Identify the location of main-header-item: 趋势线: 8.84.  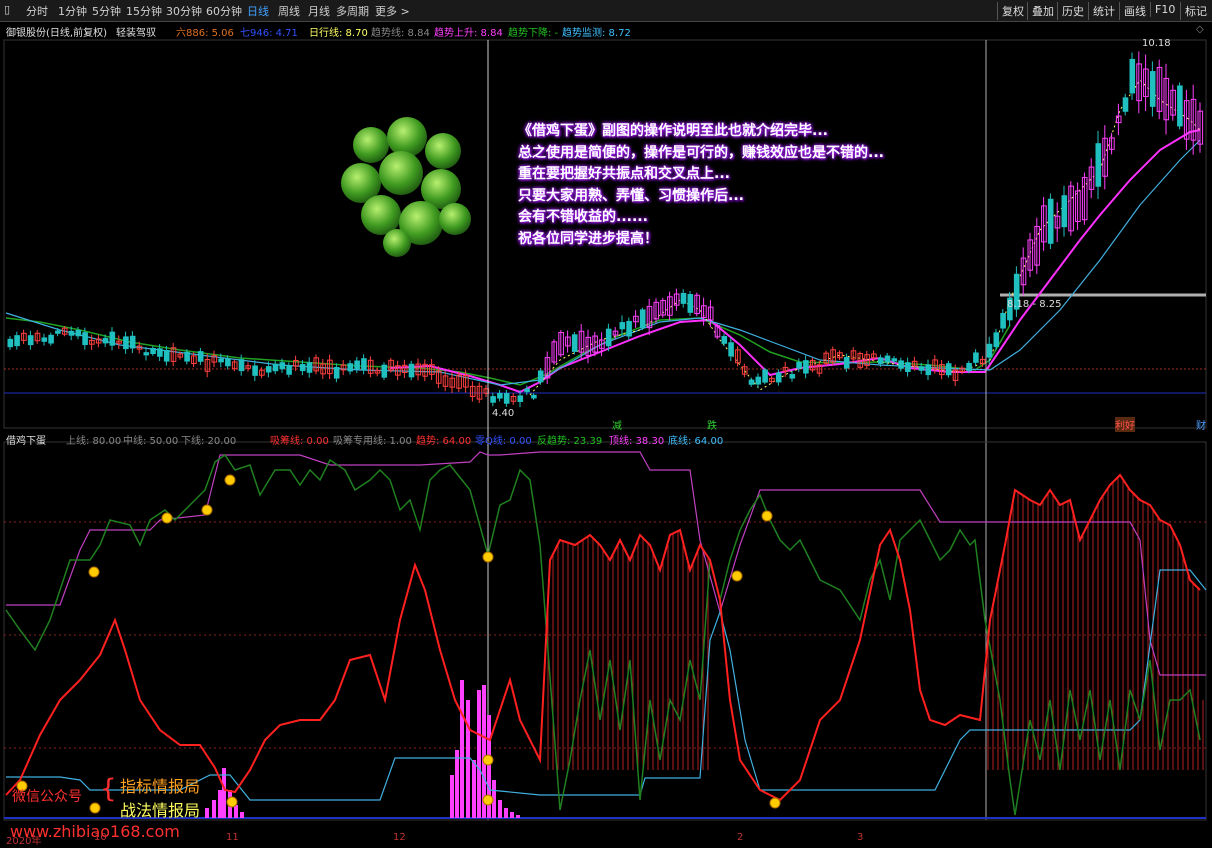
(400, 33).